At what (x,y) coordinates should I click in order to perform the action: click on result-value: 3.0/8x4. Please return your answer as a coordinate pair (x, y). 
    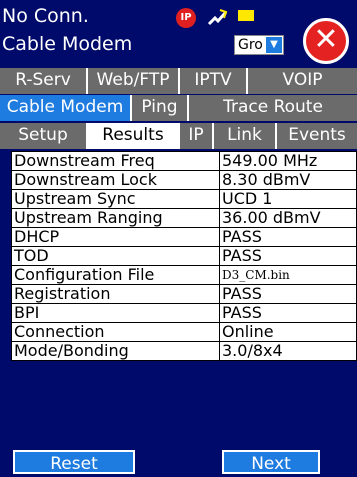
    Looking at the image, I should click on (288, 351).